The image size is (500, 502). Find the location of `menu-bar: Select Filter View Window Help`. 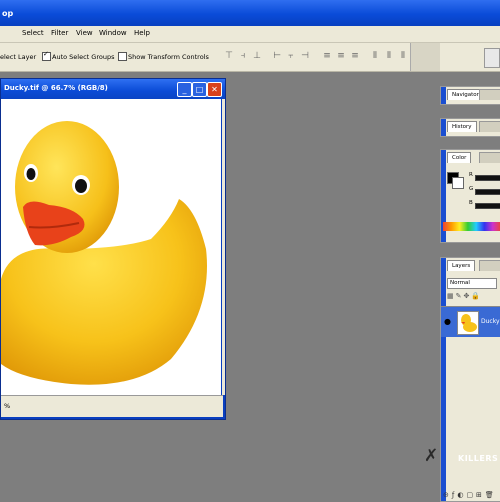

menu-bar: Select Filter View Window Help is located at coordinates (250, 34).